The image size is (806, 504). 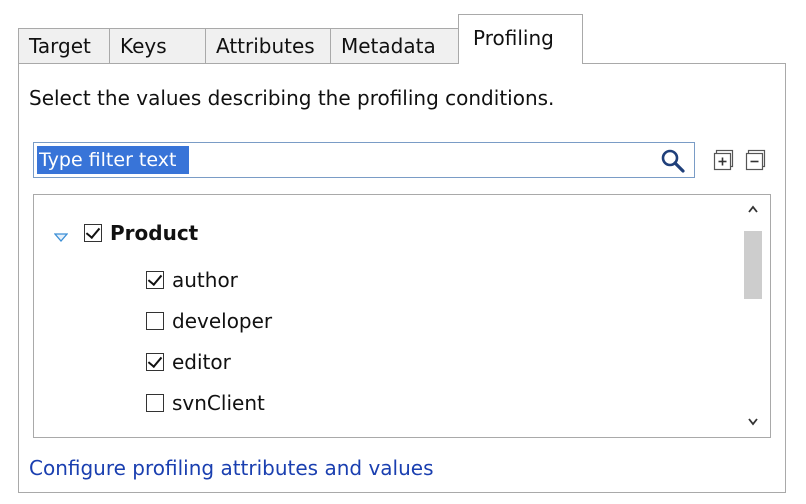 I want to click on tree-item-editor: editor, so click(x=188, y=362).